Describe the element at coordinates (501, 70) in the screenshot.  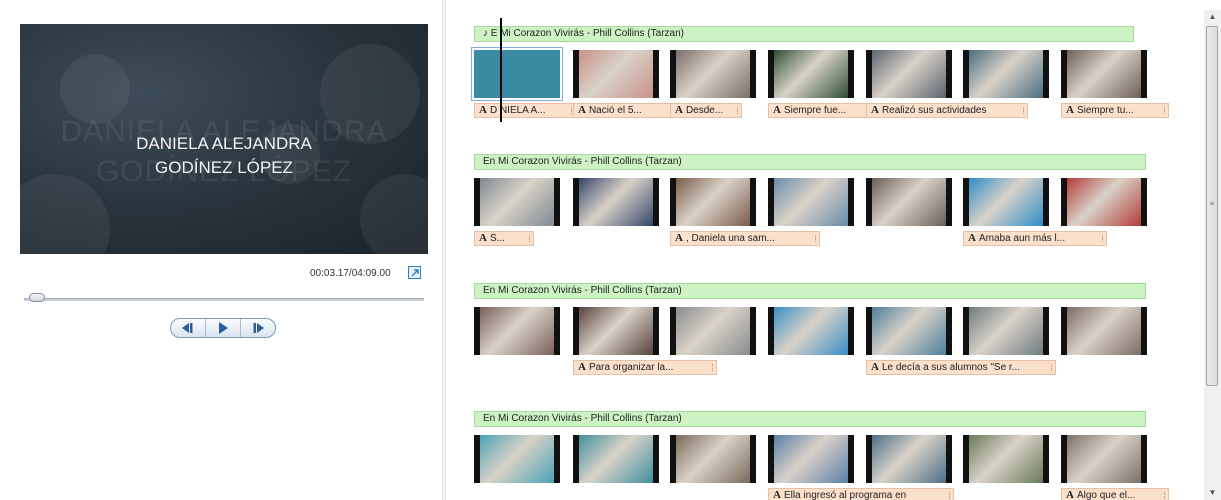
I see `playhead-marker` at that location.